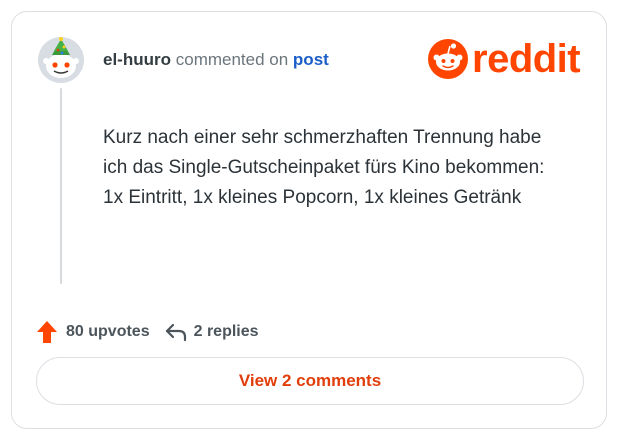 This screenshot has height=440, width=620. Describe the element at coordinates (226, 332) in the screenshot. I see `reply-count: 2 replies` at that location.